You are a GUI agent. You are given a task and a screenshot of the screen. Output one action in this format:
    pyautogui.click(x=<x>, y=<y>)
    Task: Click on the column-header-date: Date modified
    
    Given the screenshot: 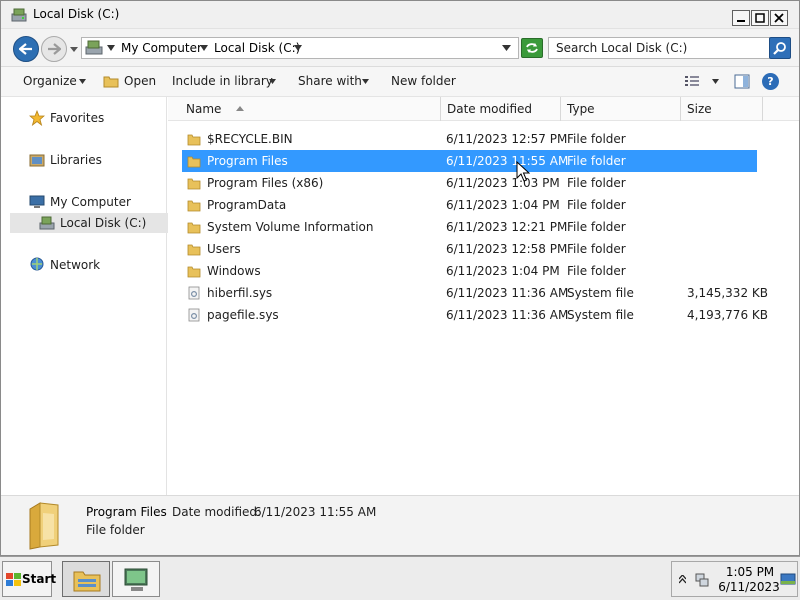 What is the action you would take?
    pyautogui.click(x=501, y=109)
    